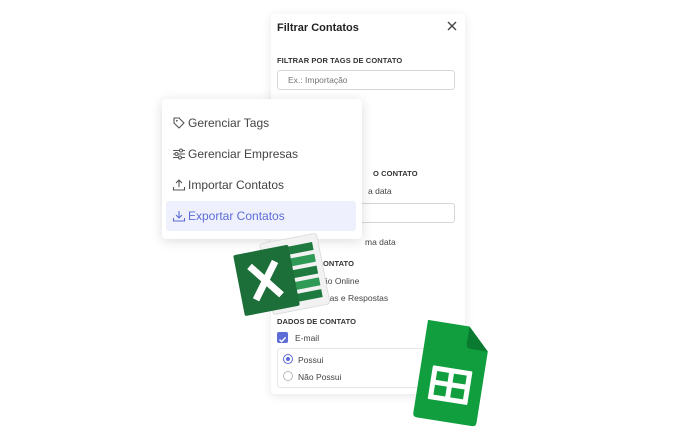 Image resolution: width=694 pixels, height=433 pixels. Describe the element at coordinates (450, 373) in the screenshot. I see `google-sheets-logo-icon` at that location.